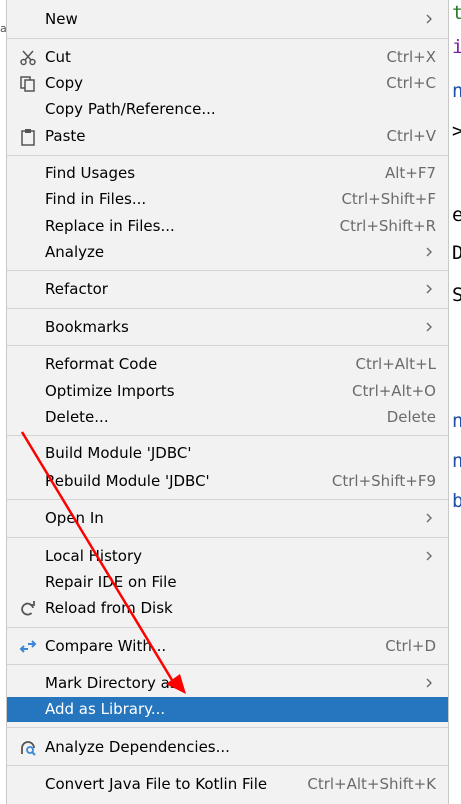 This screenshot has height=804, width=461. I want to click on shortcut-text: Ctrl+V, so click(411, 136).